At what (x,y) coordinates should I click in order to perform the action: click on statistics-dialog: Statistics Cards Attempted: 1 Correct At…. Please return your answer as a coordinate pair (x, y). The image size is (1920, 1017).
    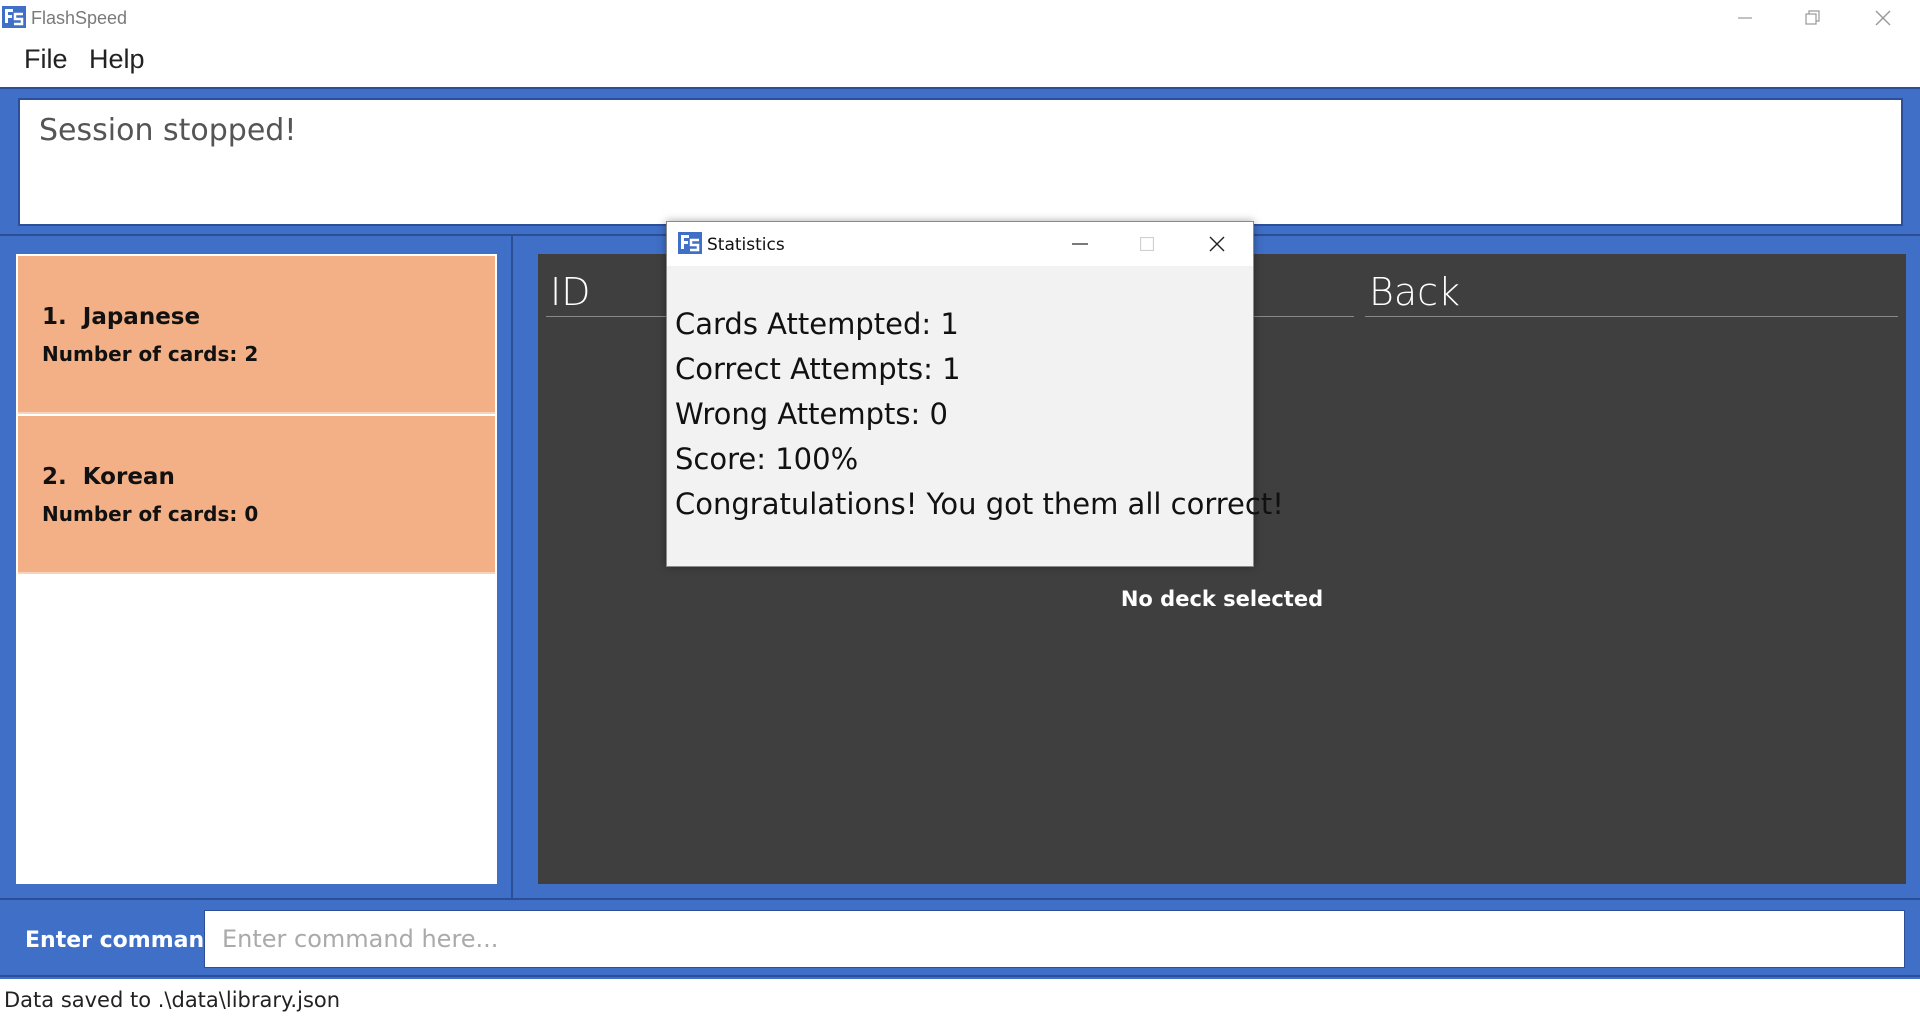
    Looking at the image, I should click on (975, 394).